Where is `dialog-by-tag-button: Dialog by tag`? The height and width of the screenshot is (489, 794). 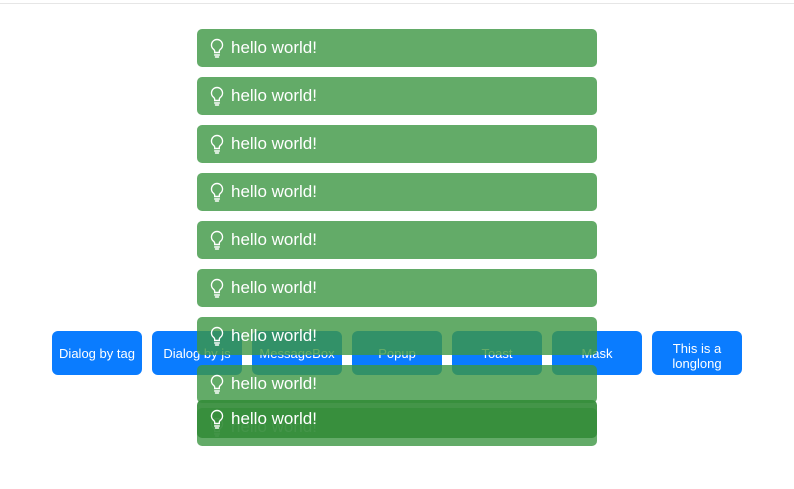
dialog-by-tag-button: Dialog by tag is located at coordinates (97, 353).